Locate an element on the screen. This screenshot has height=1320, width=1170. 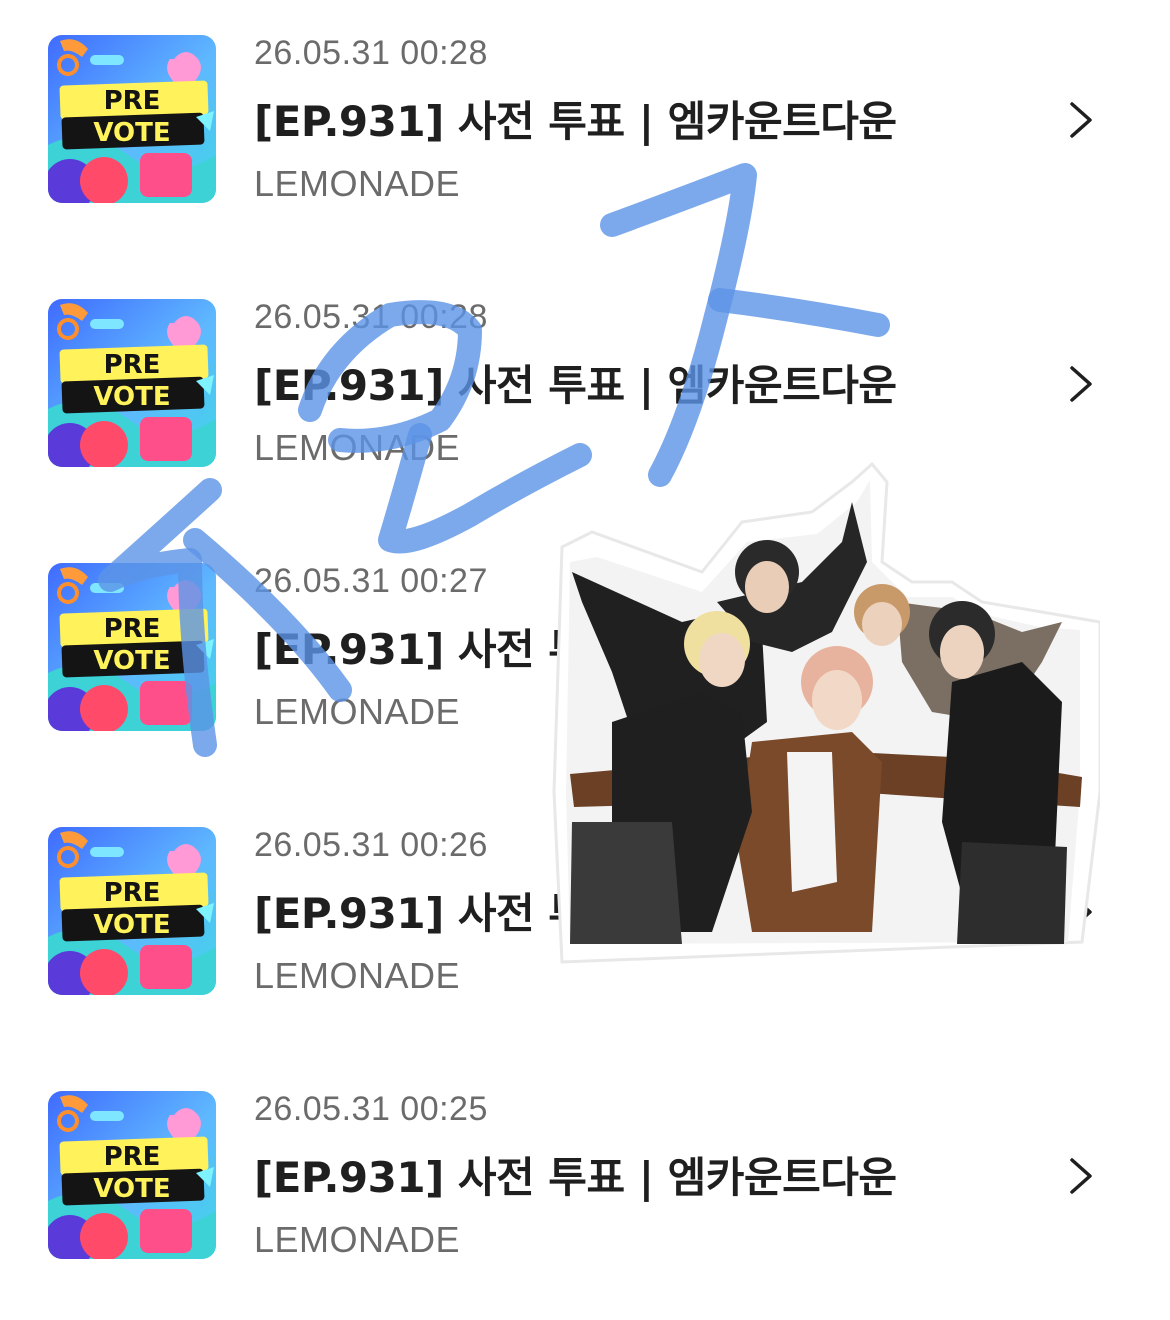
item-timestamp: 26.05.31 00:27 is located at coordinates (371, 581).